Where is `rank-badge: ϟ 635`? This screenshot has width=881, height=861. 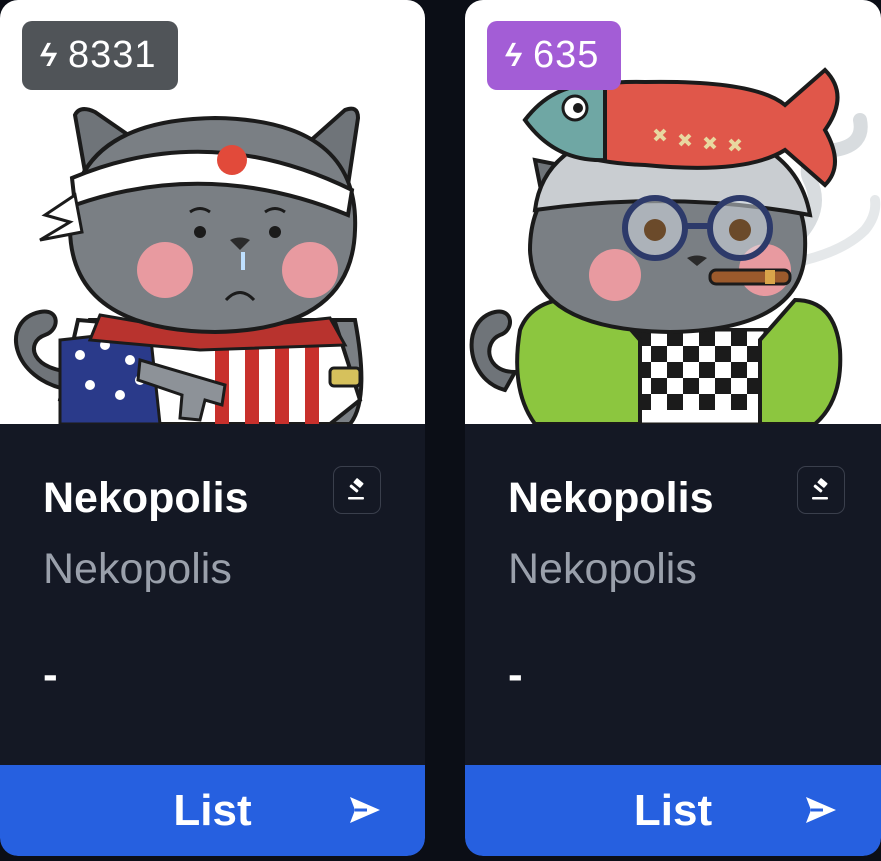 rank-badge: ϟ 635 is located at coordinates (554, 55).